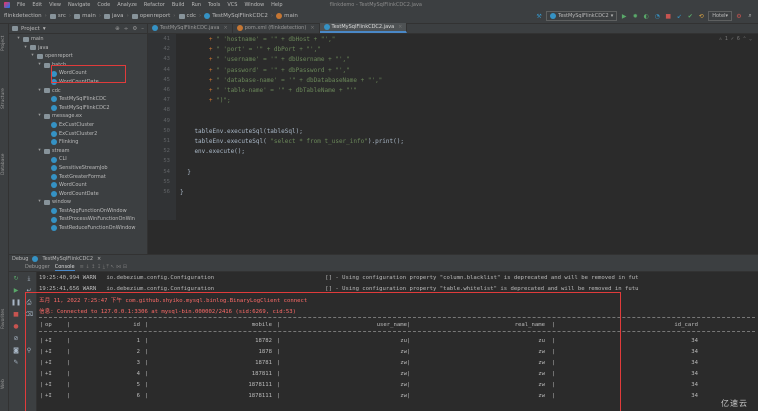 Image resolution: width=758 pixels, height=411 pixels. What do you see at coordinates (690, 16) in the screenshot?
I see `vcs-commit-icon: ✔` at bounding box center [690, 16].